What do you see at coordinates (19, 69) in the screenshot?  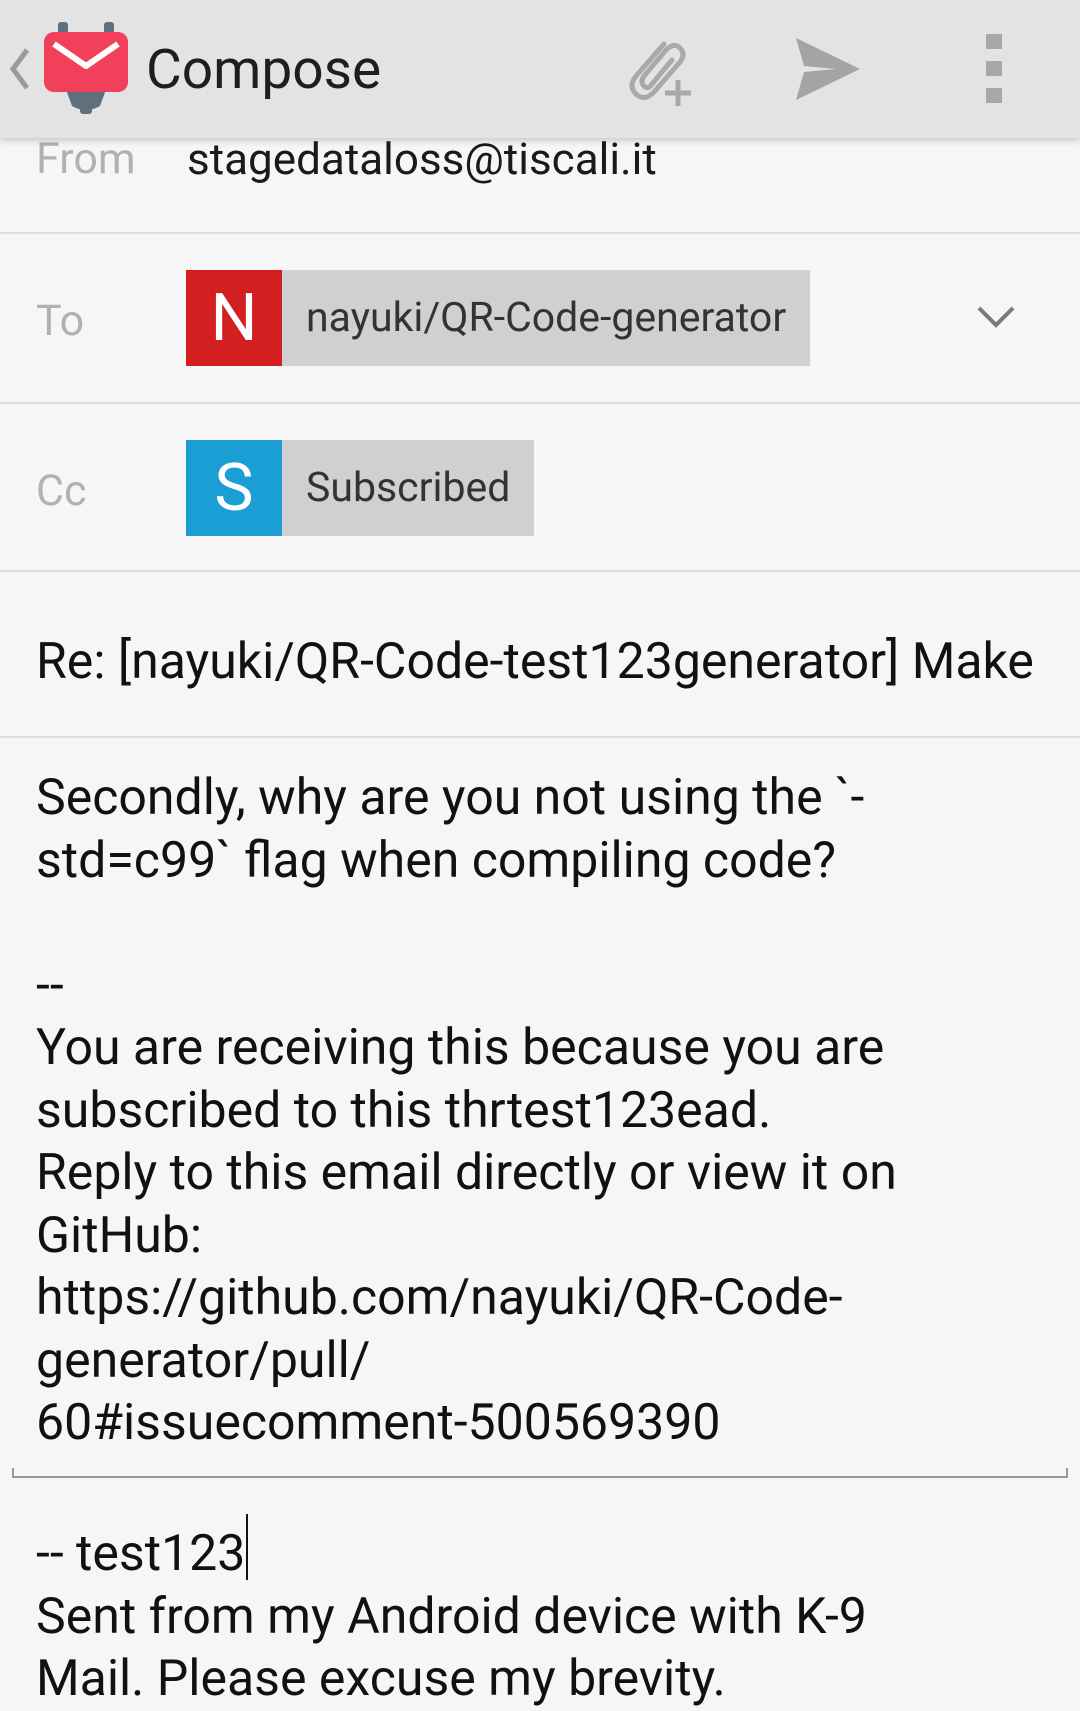 I see `chevron-left-icon` at bounding box center [19, 69].